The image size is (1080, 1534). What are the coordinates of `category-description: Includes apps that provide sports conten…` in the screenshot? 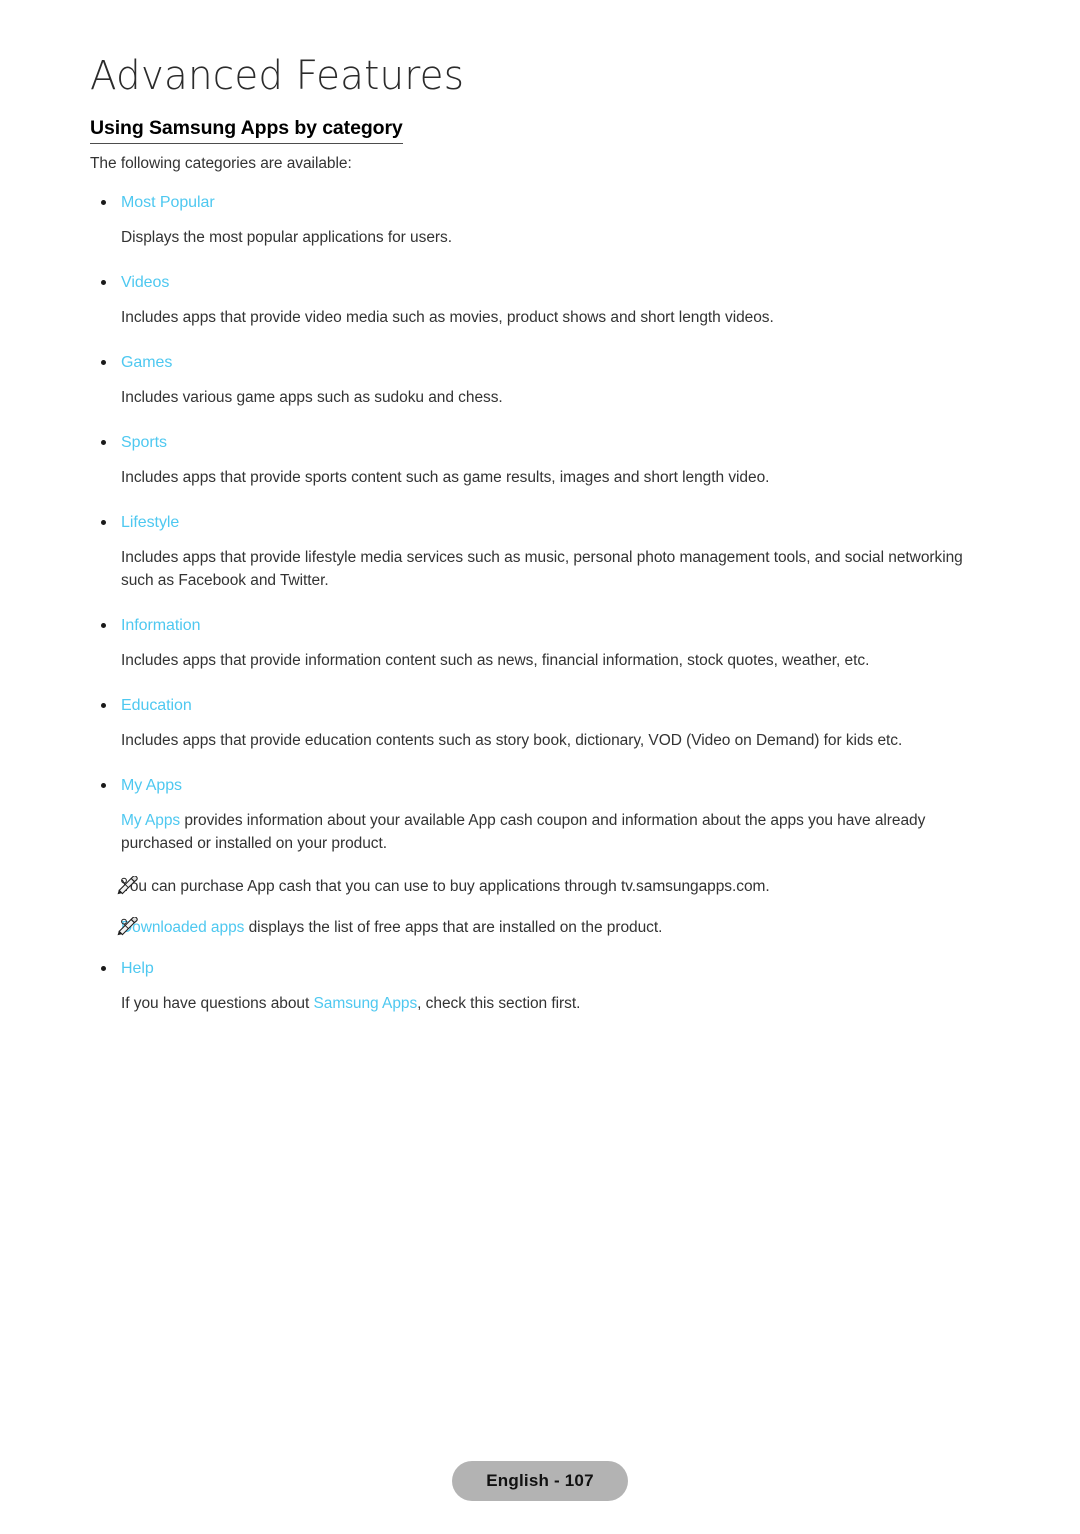 It's located at (445, 477).